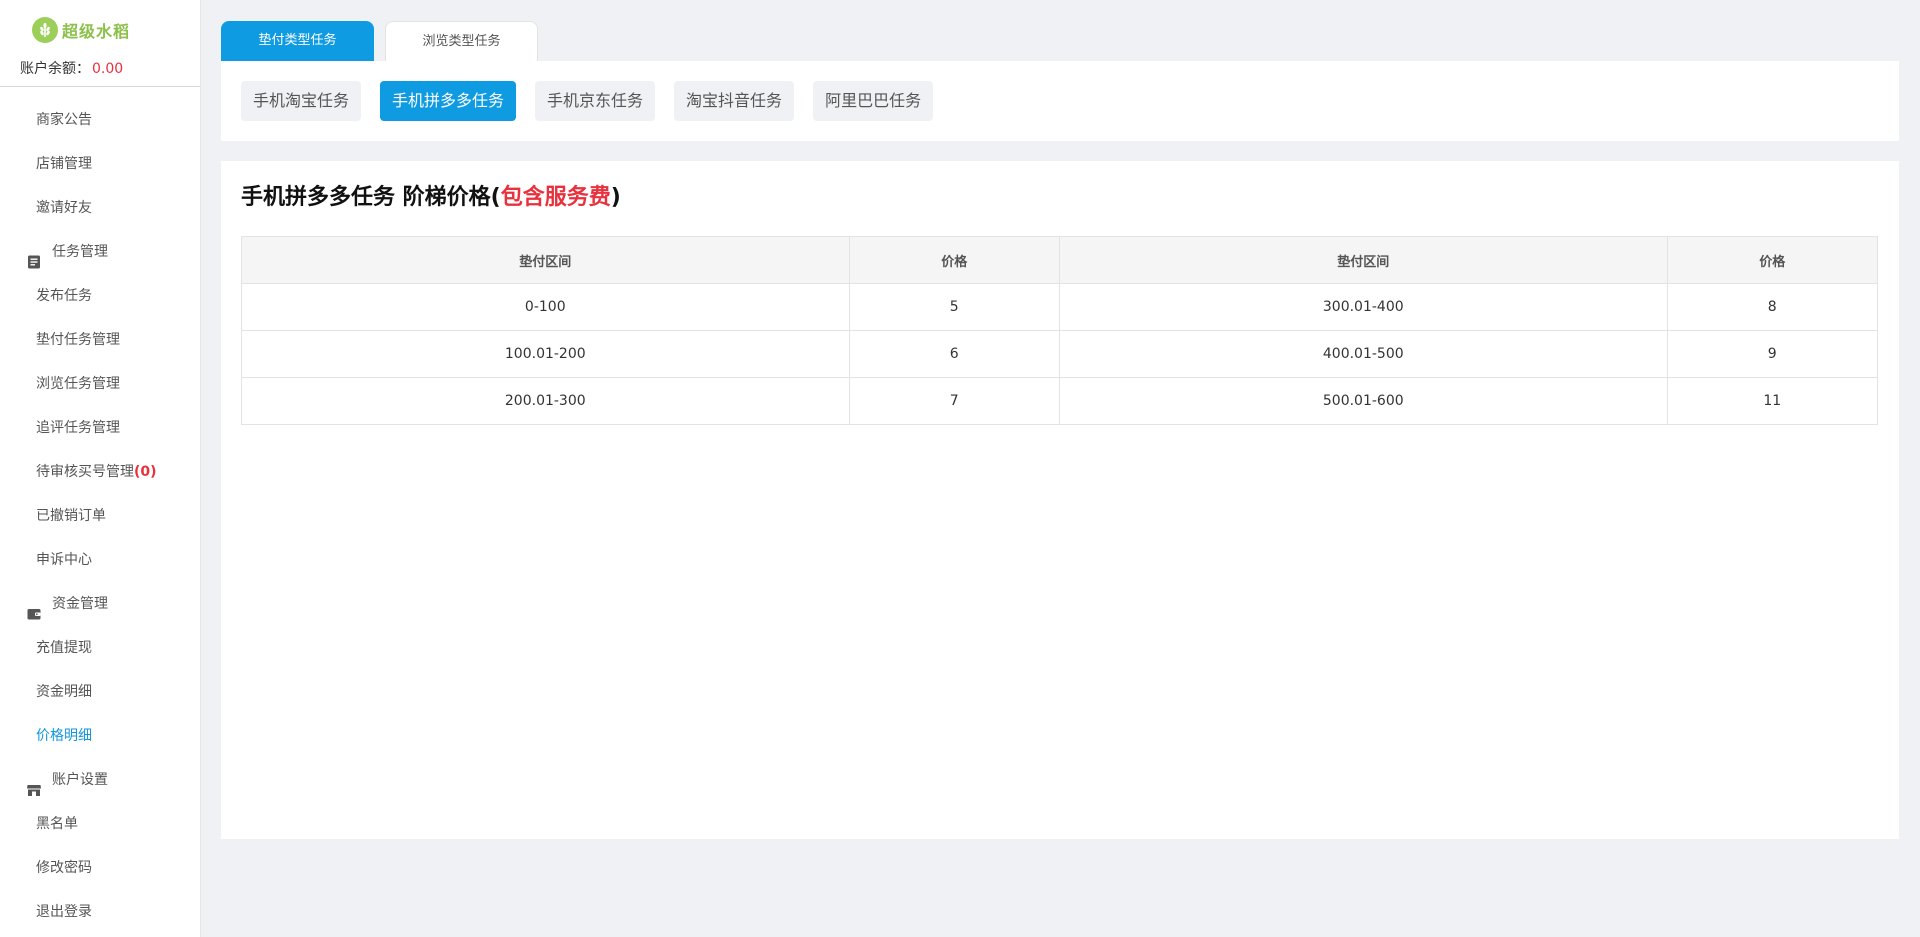 This screenshot has height=937, width=1920. Describe the element at coordinates (615, 197) in the screenshot. I see `page-title-close-paren: )` at that location.